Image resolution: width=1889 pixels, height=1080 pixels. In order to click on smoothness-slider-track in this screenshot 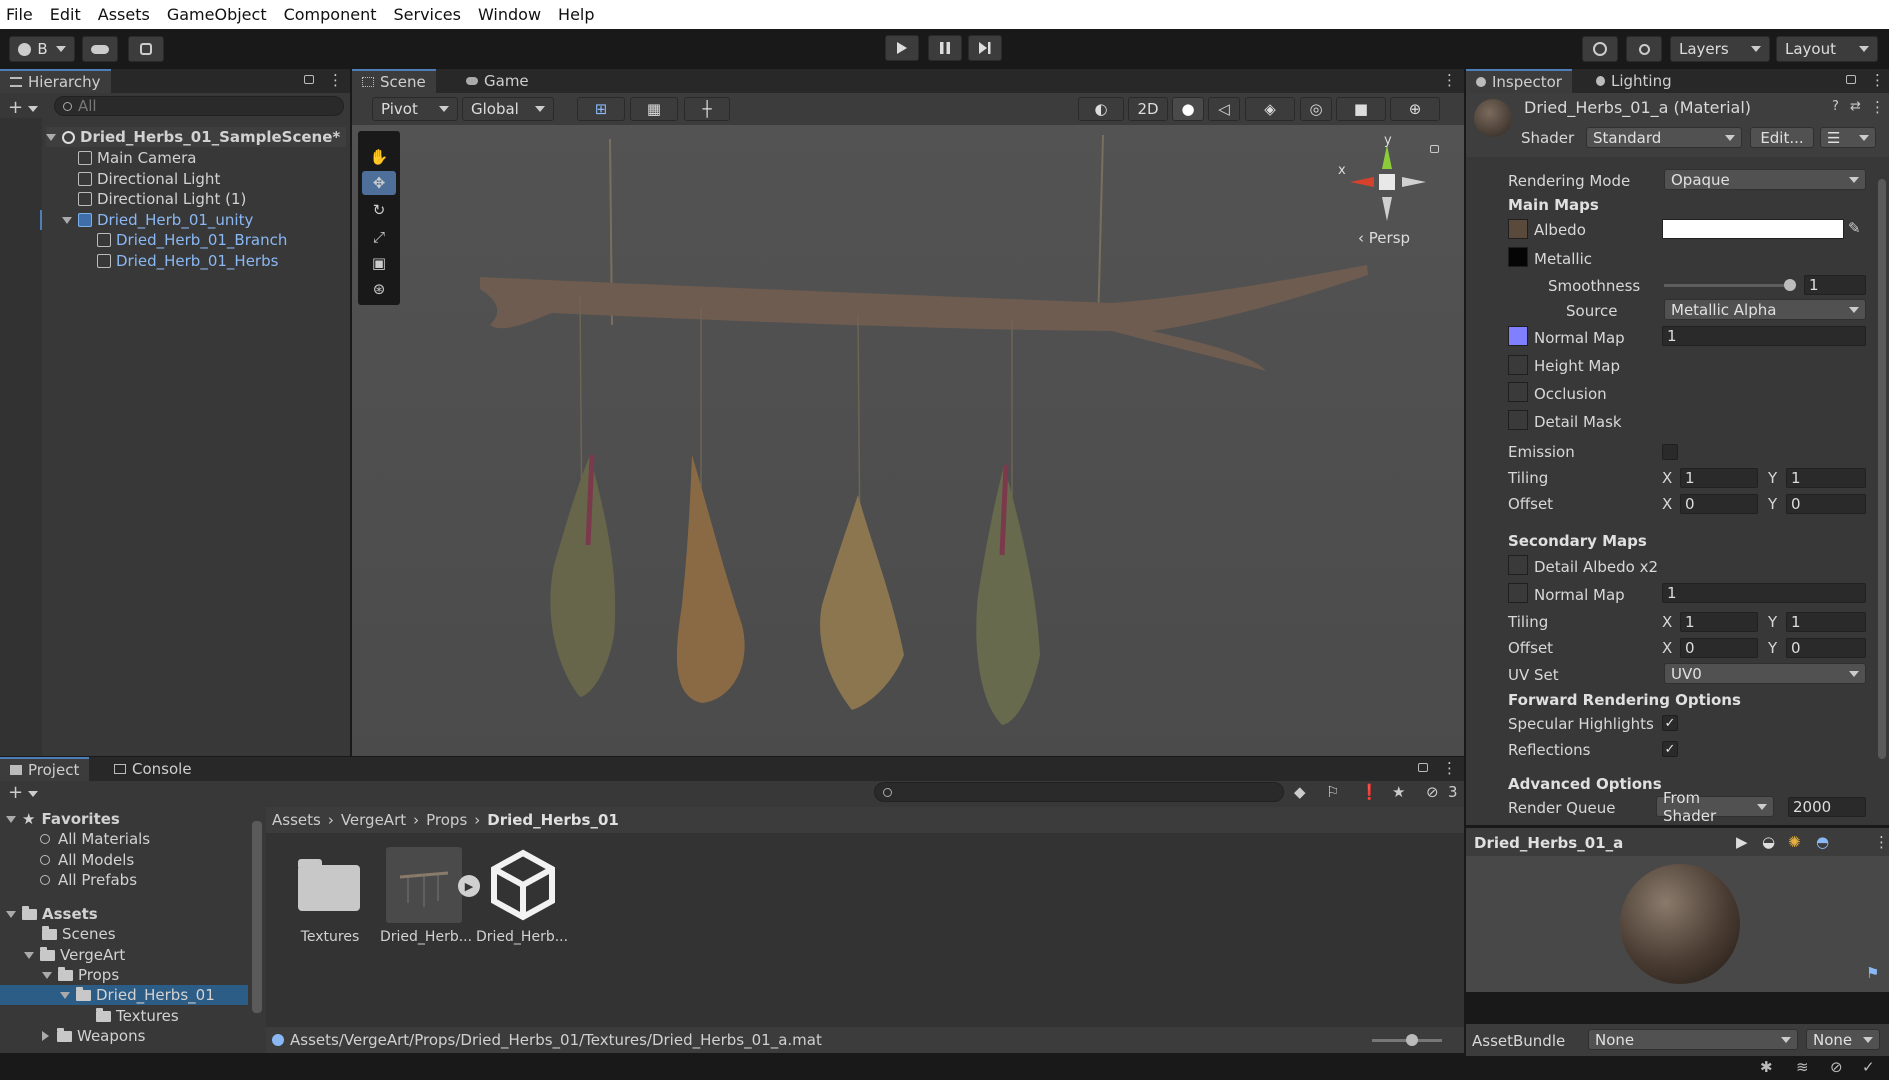, I will do `click(1727, 285)`.